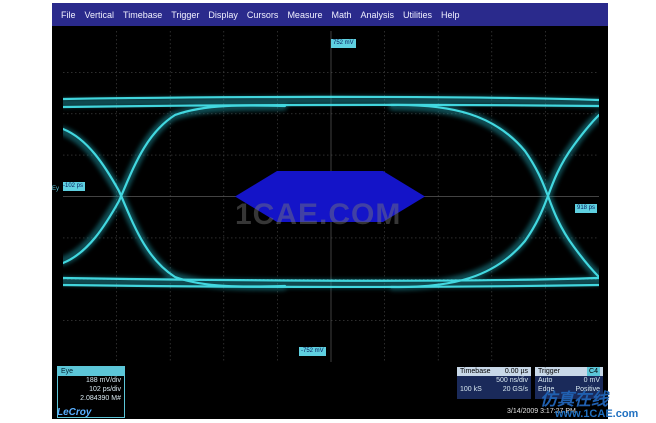  Describe the element at coordinates (91, 371) in the screenshot. I see `eye-title: Eye` at that location.